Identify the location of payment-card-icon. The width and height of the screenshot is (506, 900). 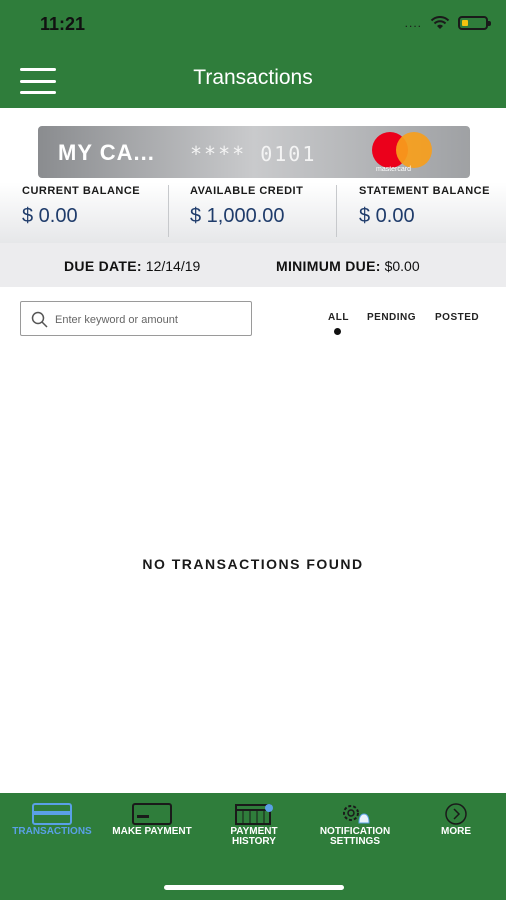
(152, 814).